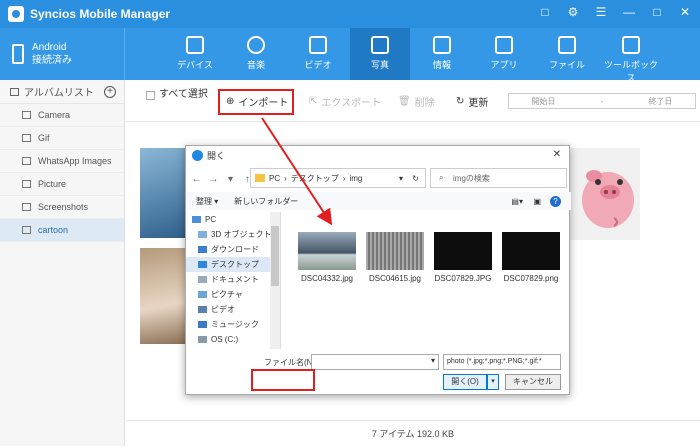 The image size is (700, 447). What do you see at coordinates (233, 234) in the screenshot?
I see `tree-item-3d-objects: 3D オブジェクト` at bounding box center [233, 234].